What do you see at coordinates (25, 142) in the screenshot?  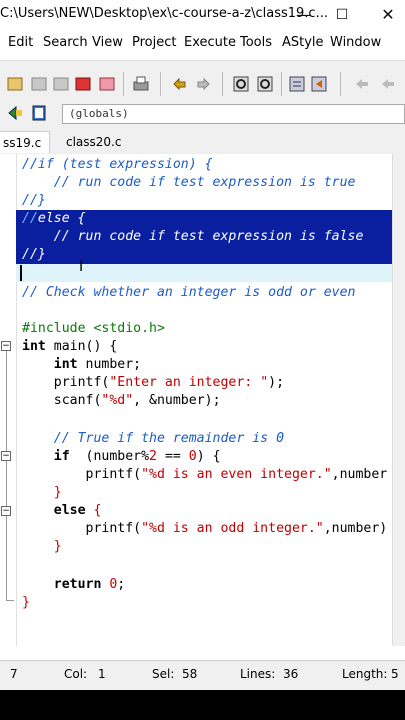 I see `tab-class19: ss19.c` at bounding box center [25, 142].